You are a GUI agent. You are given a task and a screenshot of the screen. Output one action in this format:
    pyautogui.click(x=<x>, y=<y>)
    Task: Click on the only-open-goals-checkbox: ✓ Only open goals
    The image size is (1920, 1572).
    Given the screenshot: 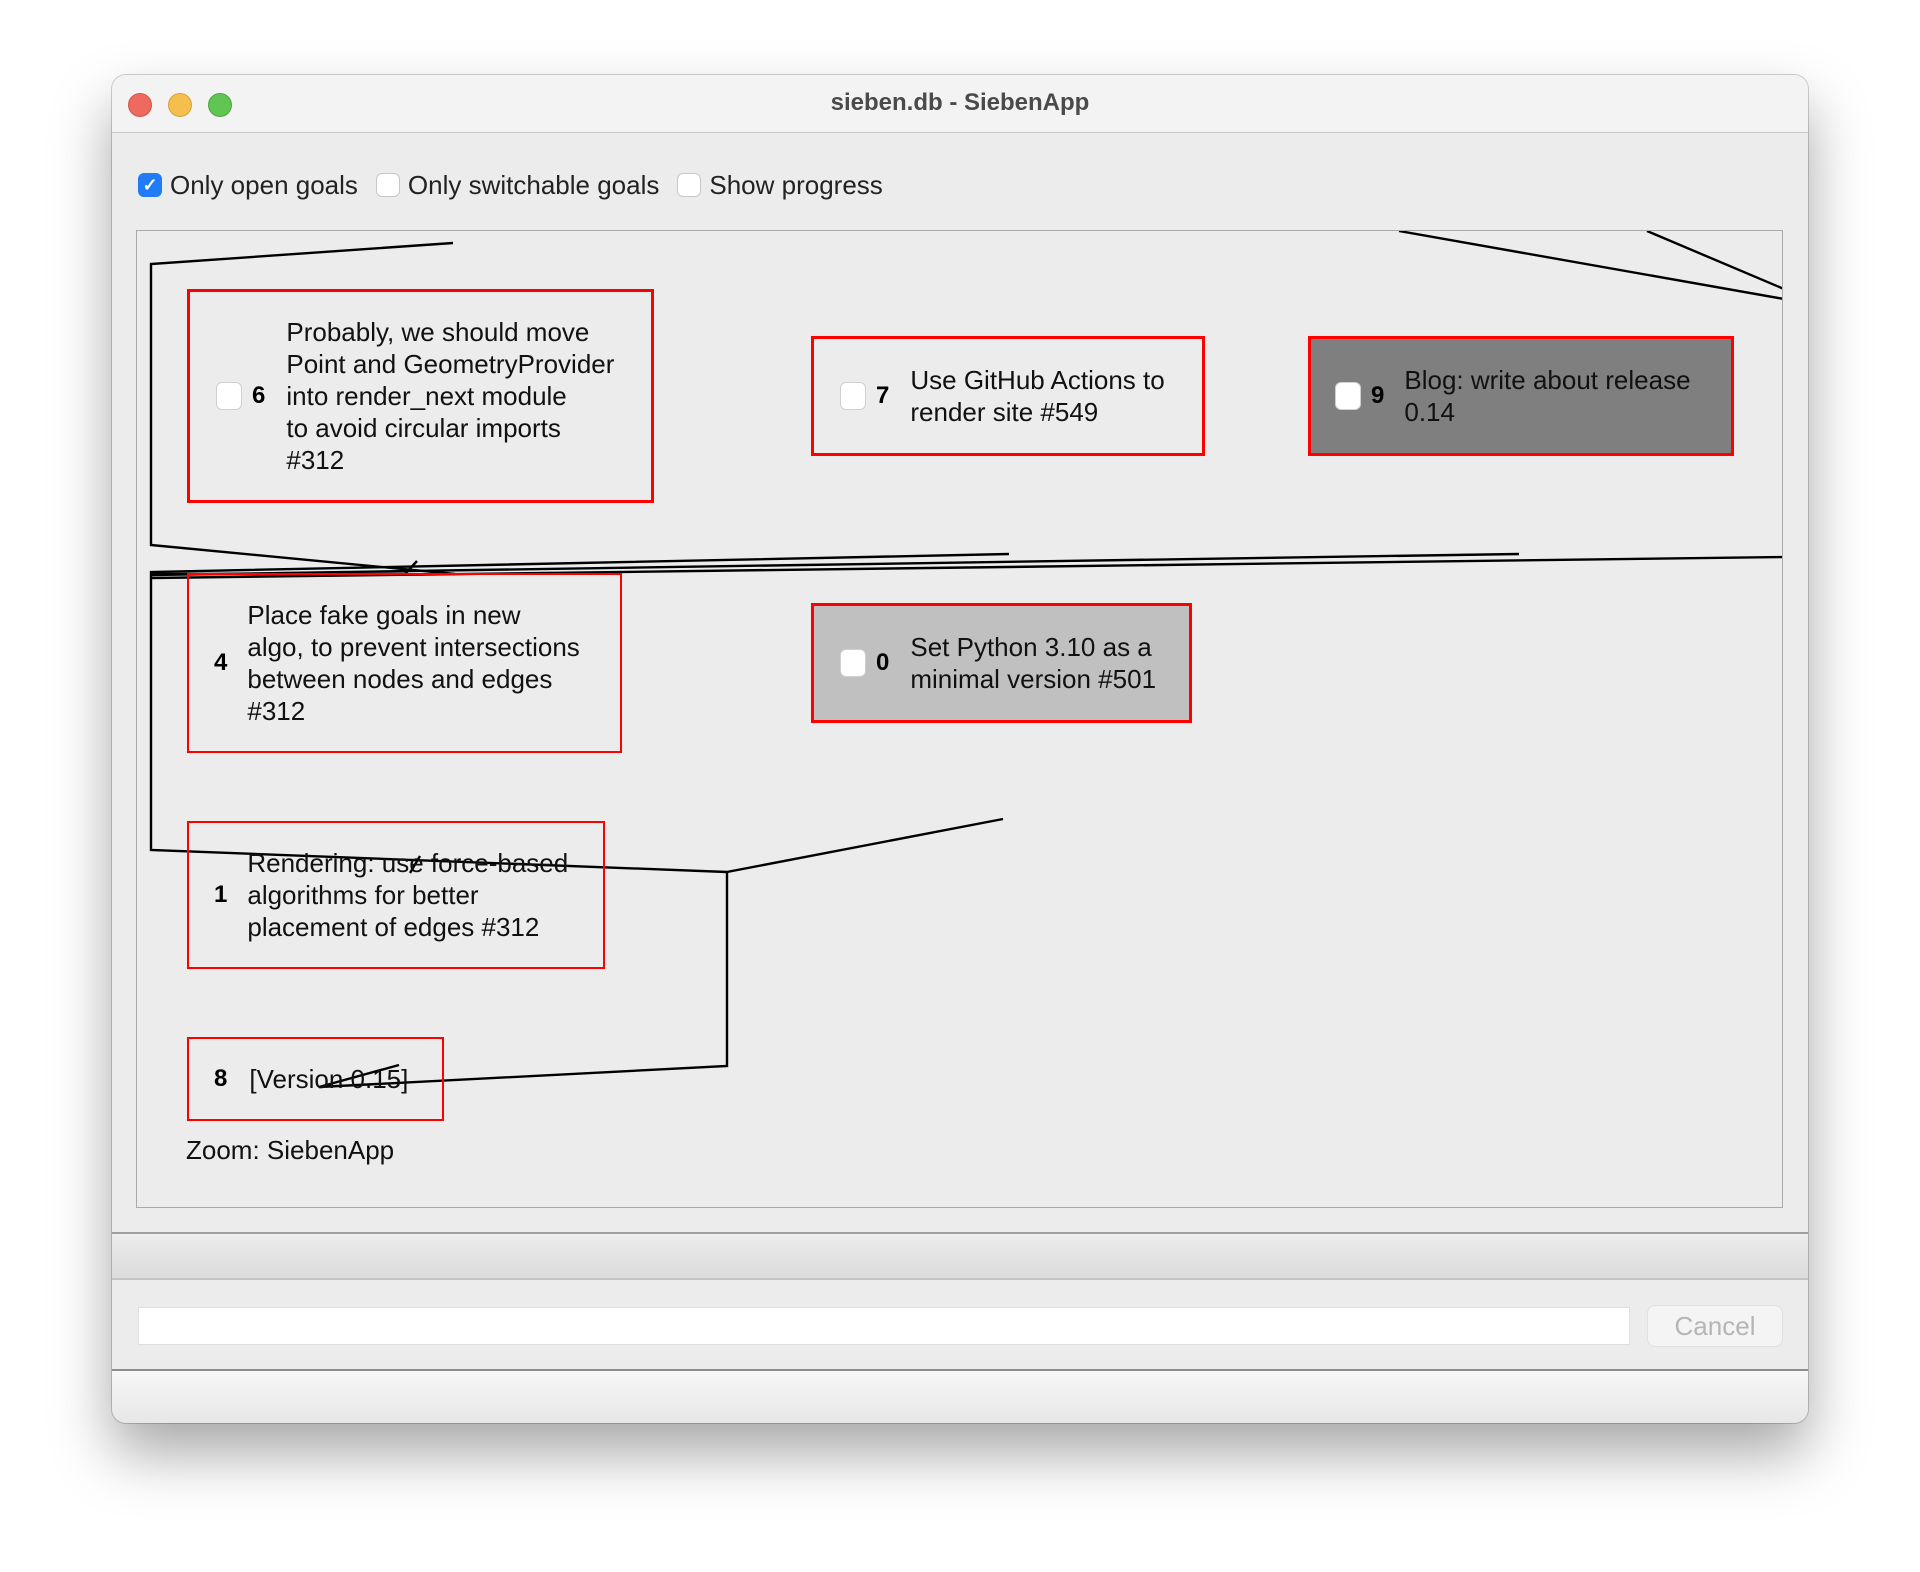 What is the action you would take?
    pyautogui.click(x=248, y=185)
    